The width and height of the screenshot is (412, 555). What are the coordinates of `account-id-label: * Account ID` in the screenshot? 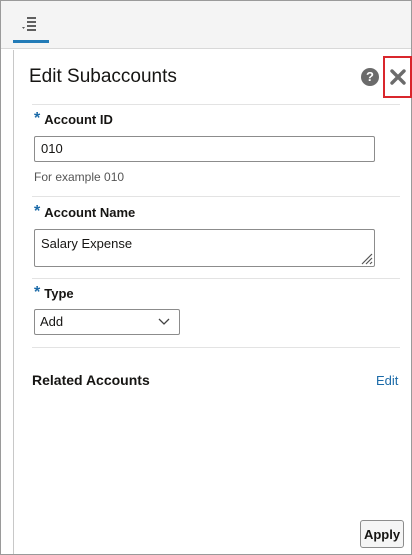 It's located at (73, 119).